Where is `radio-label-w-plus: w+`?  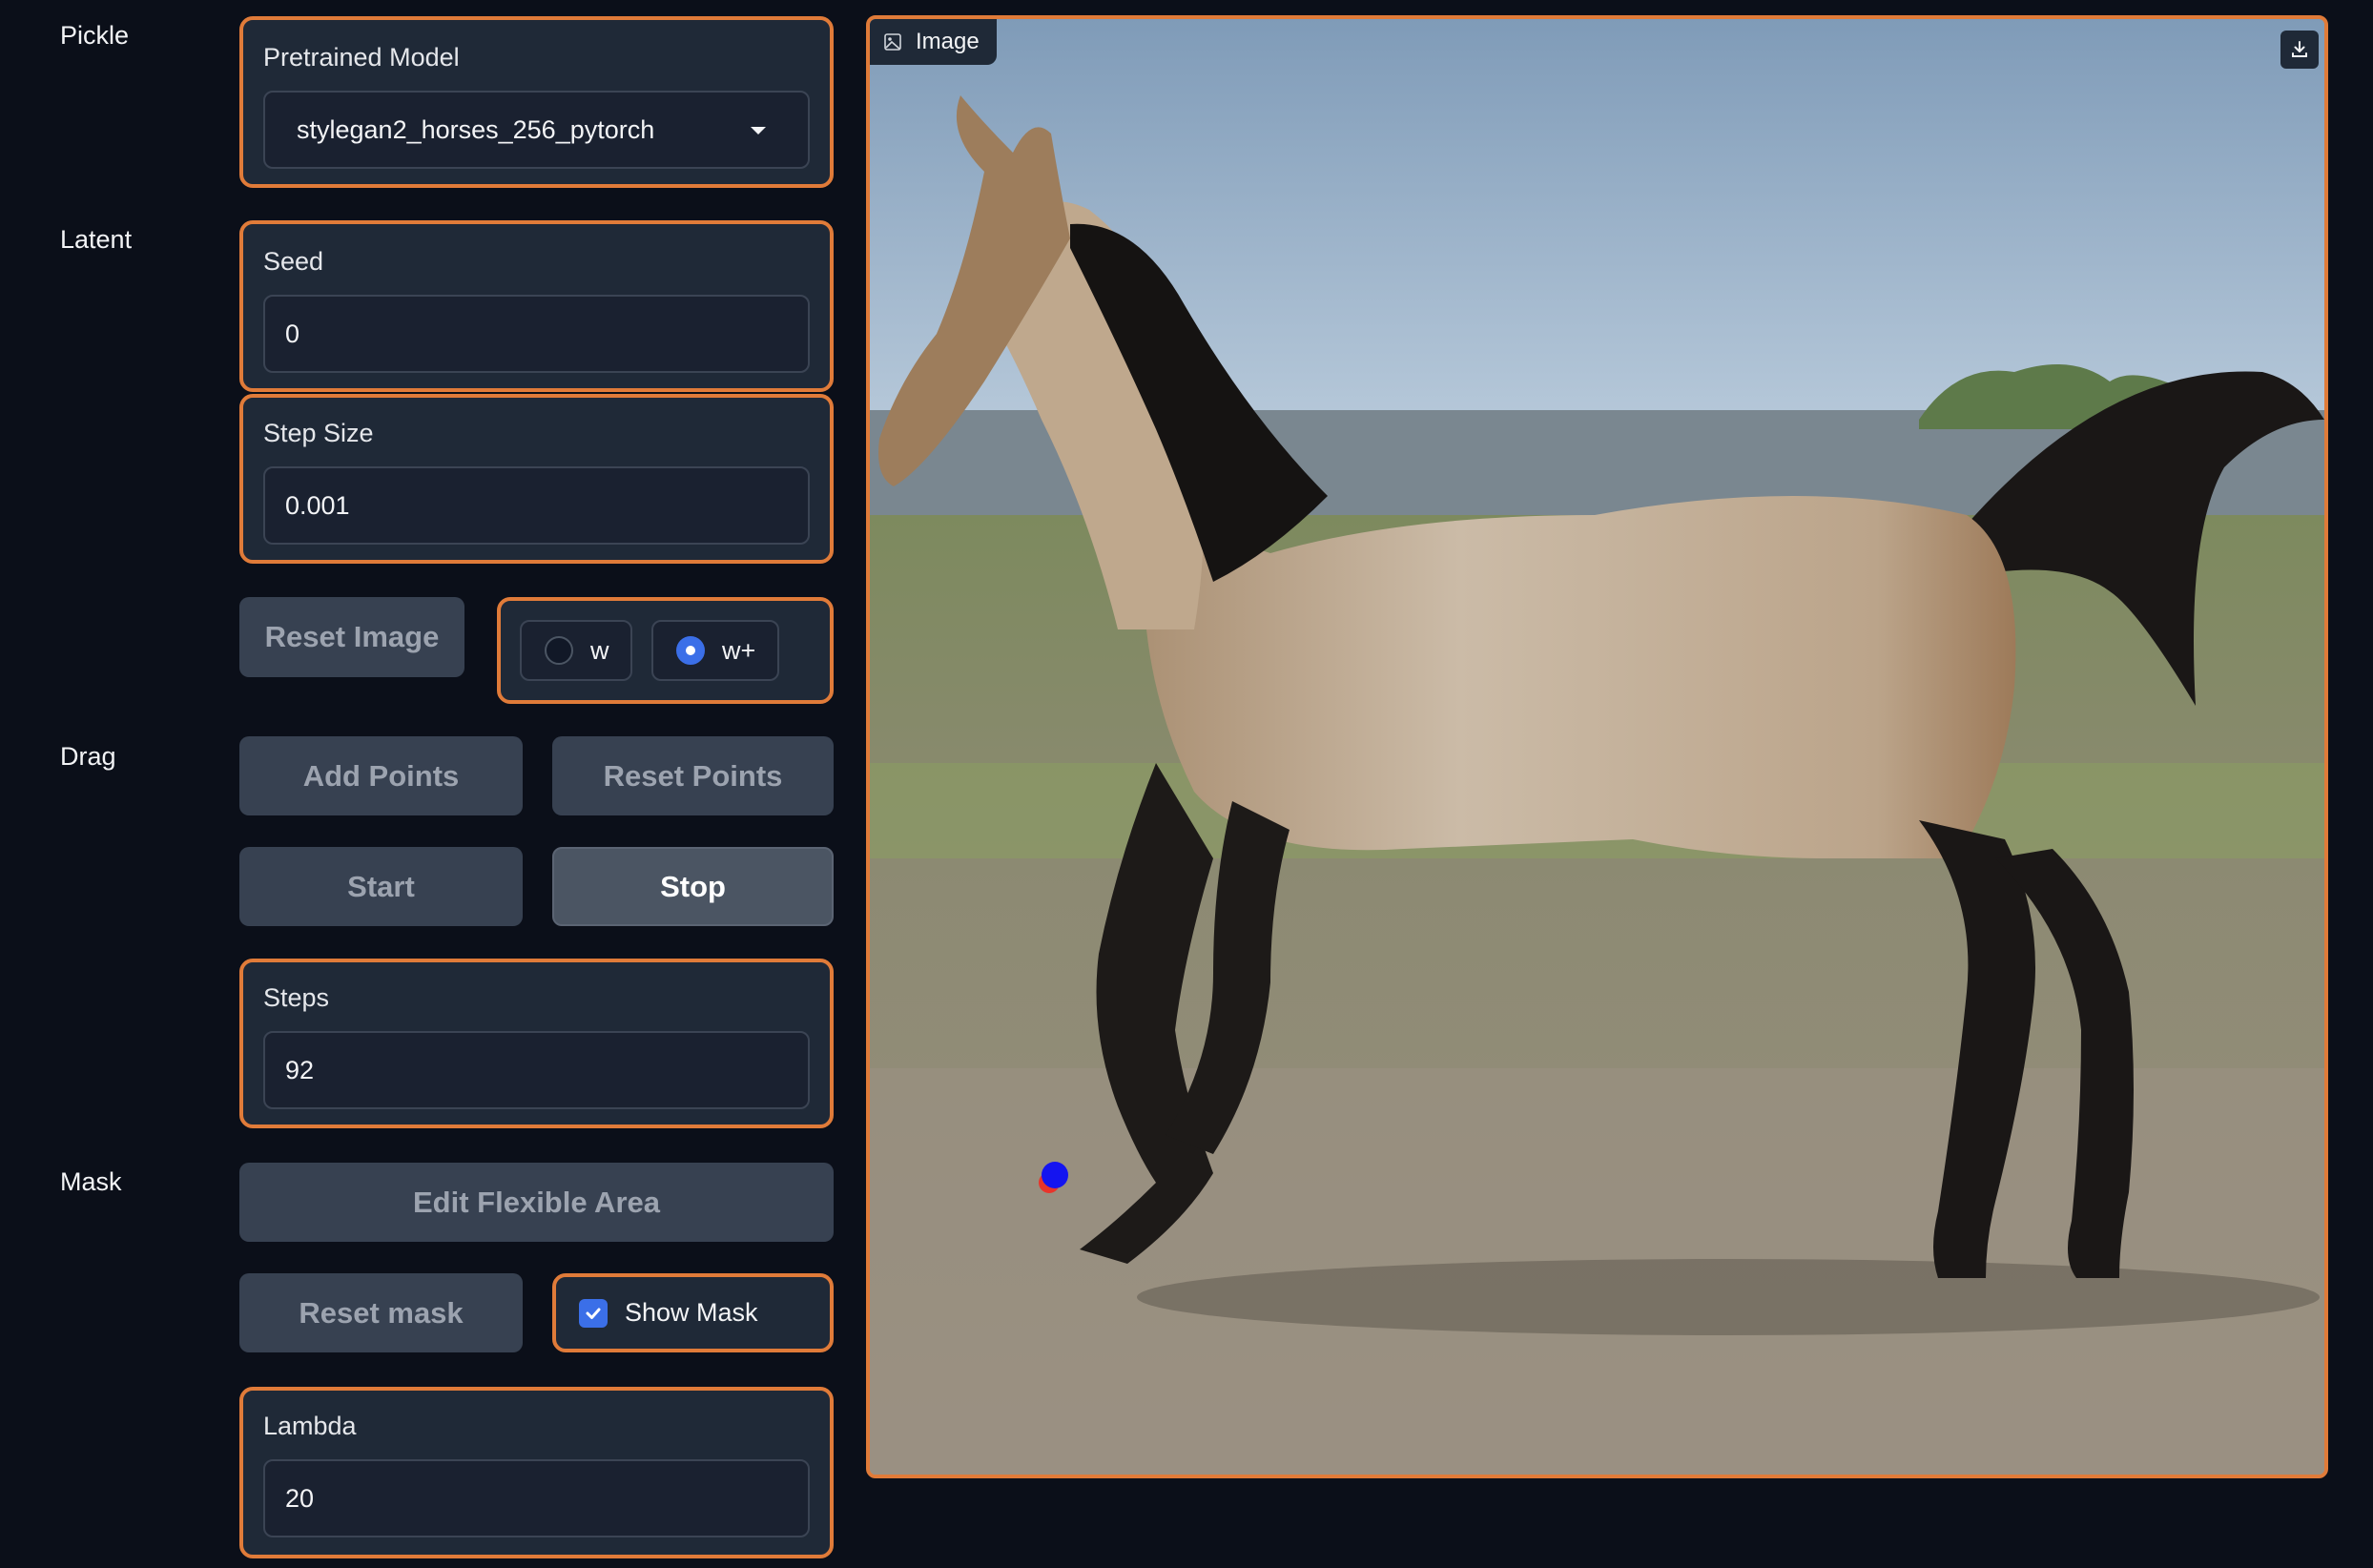
radio-label-w-plus: w+ is located at coordinates (739, 650).